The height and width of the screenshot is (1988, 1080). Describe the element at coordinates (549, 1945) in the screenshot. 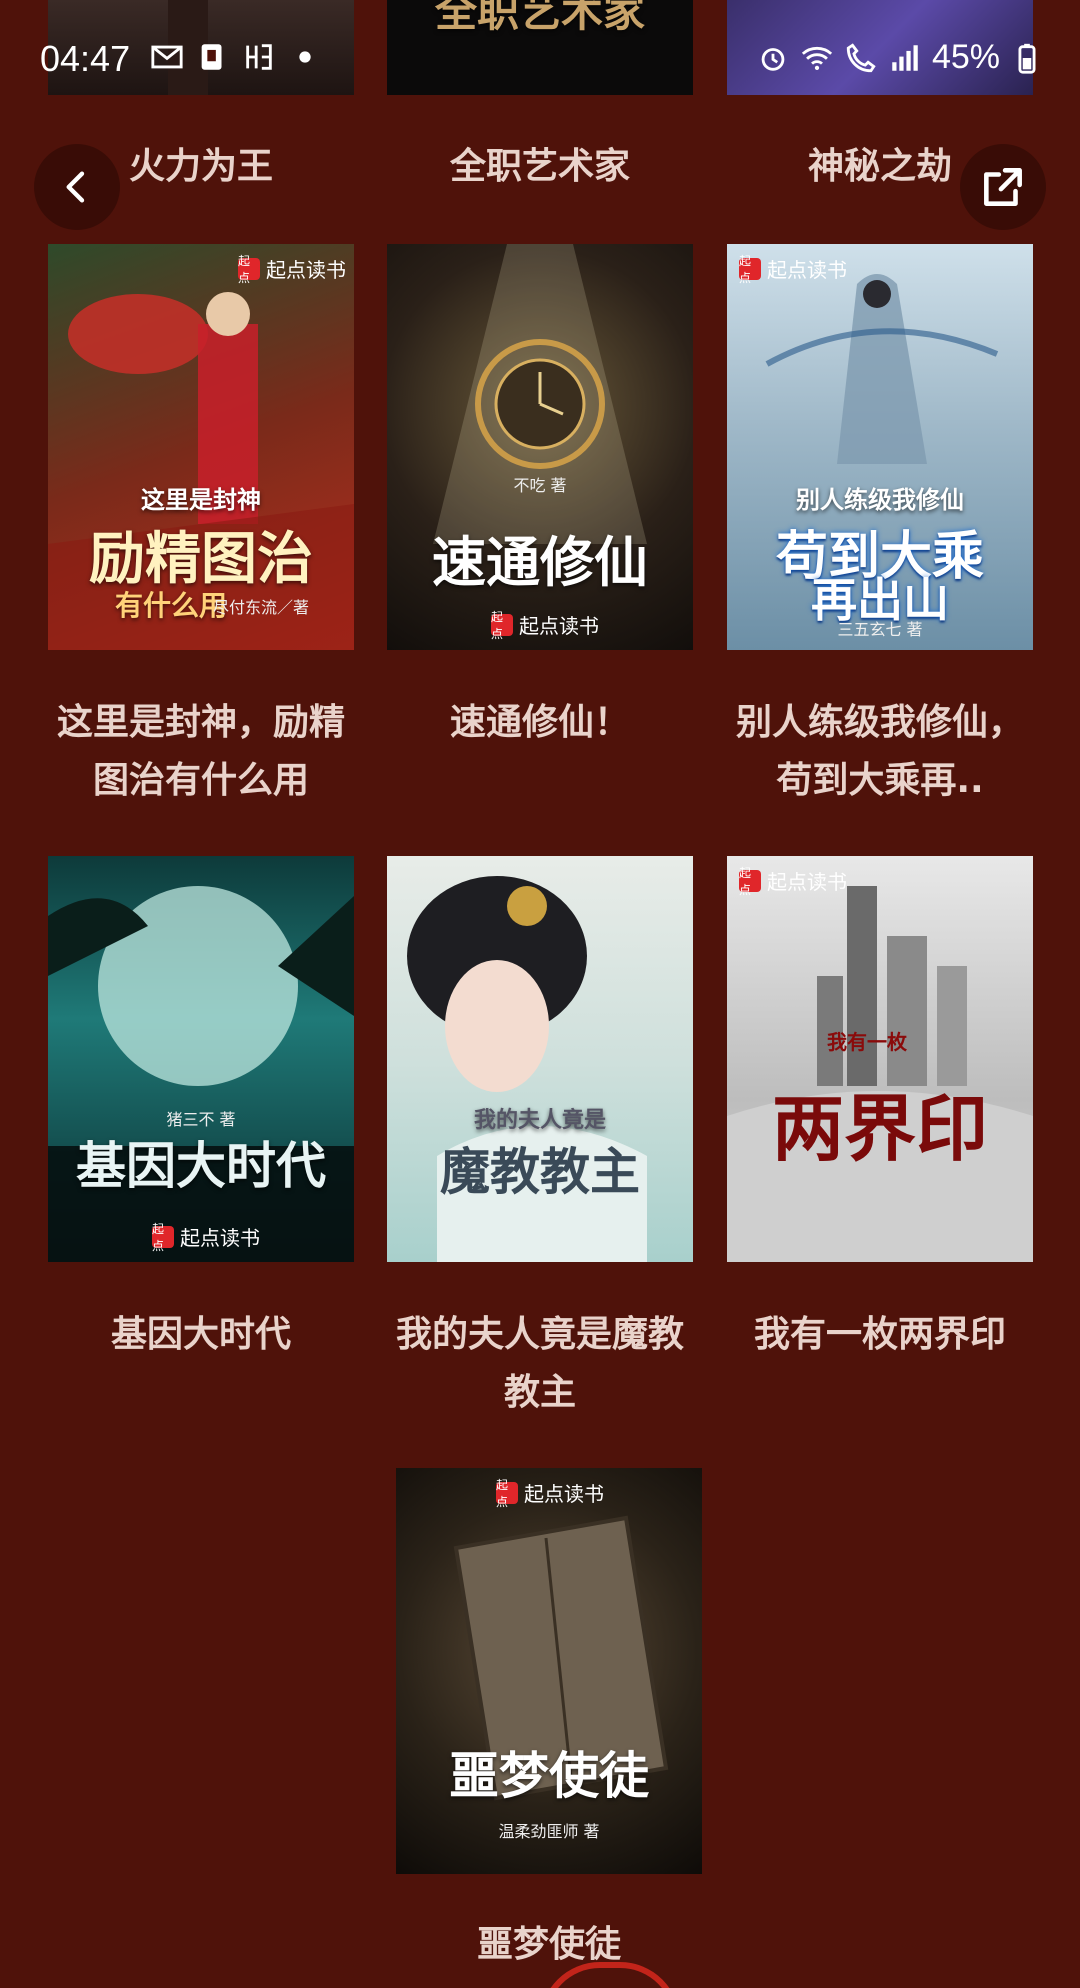

I see `book-title: 噩梦使徒` at that location.